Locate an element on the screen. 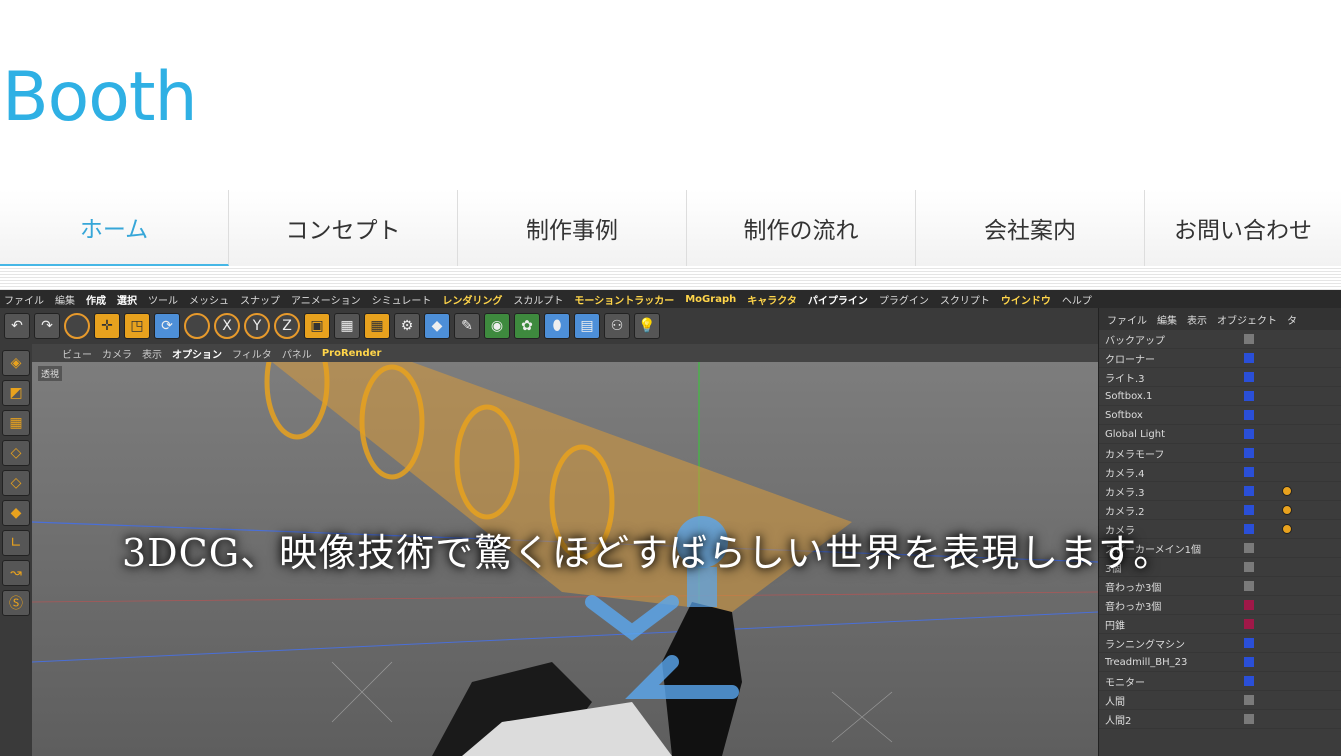 The width and height of the screenshot is (1341, 756). menubar-item: 選択 is located at coordinates (127, 301).